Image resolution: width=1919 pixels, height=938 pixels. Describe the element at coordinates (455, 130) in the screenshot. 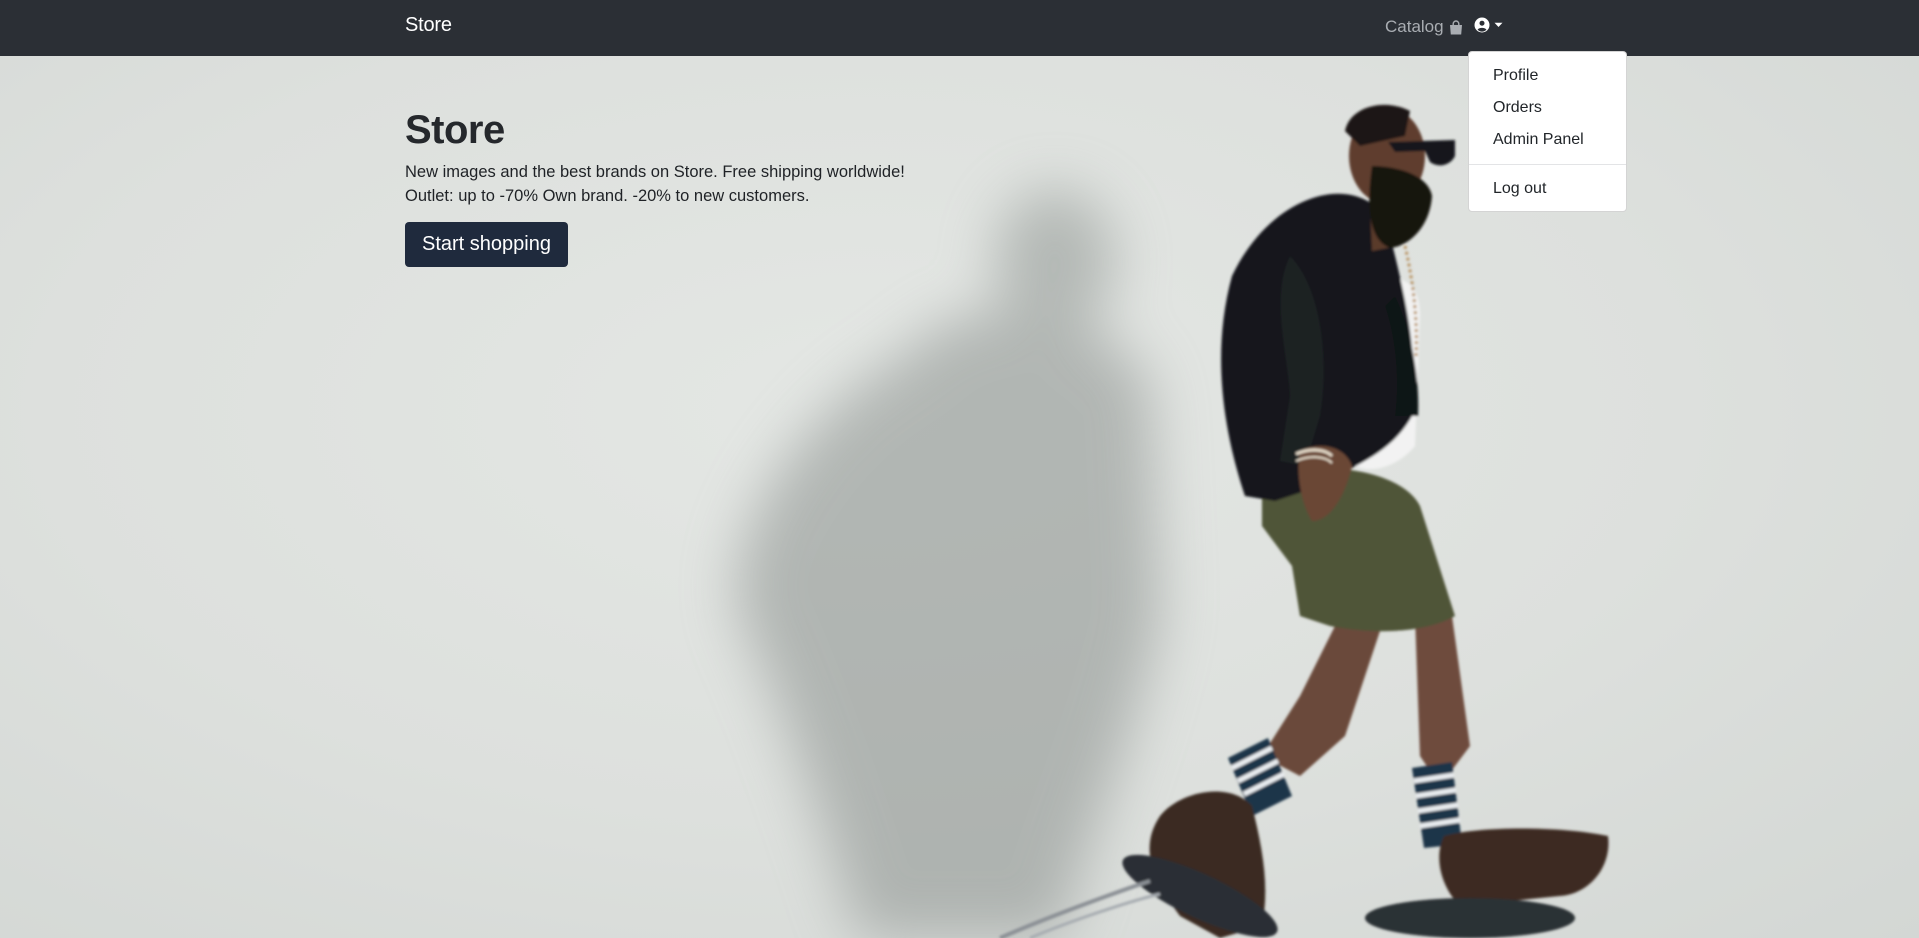

I see `hero-title: Store` at that location.